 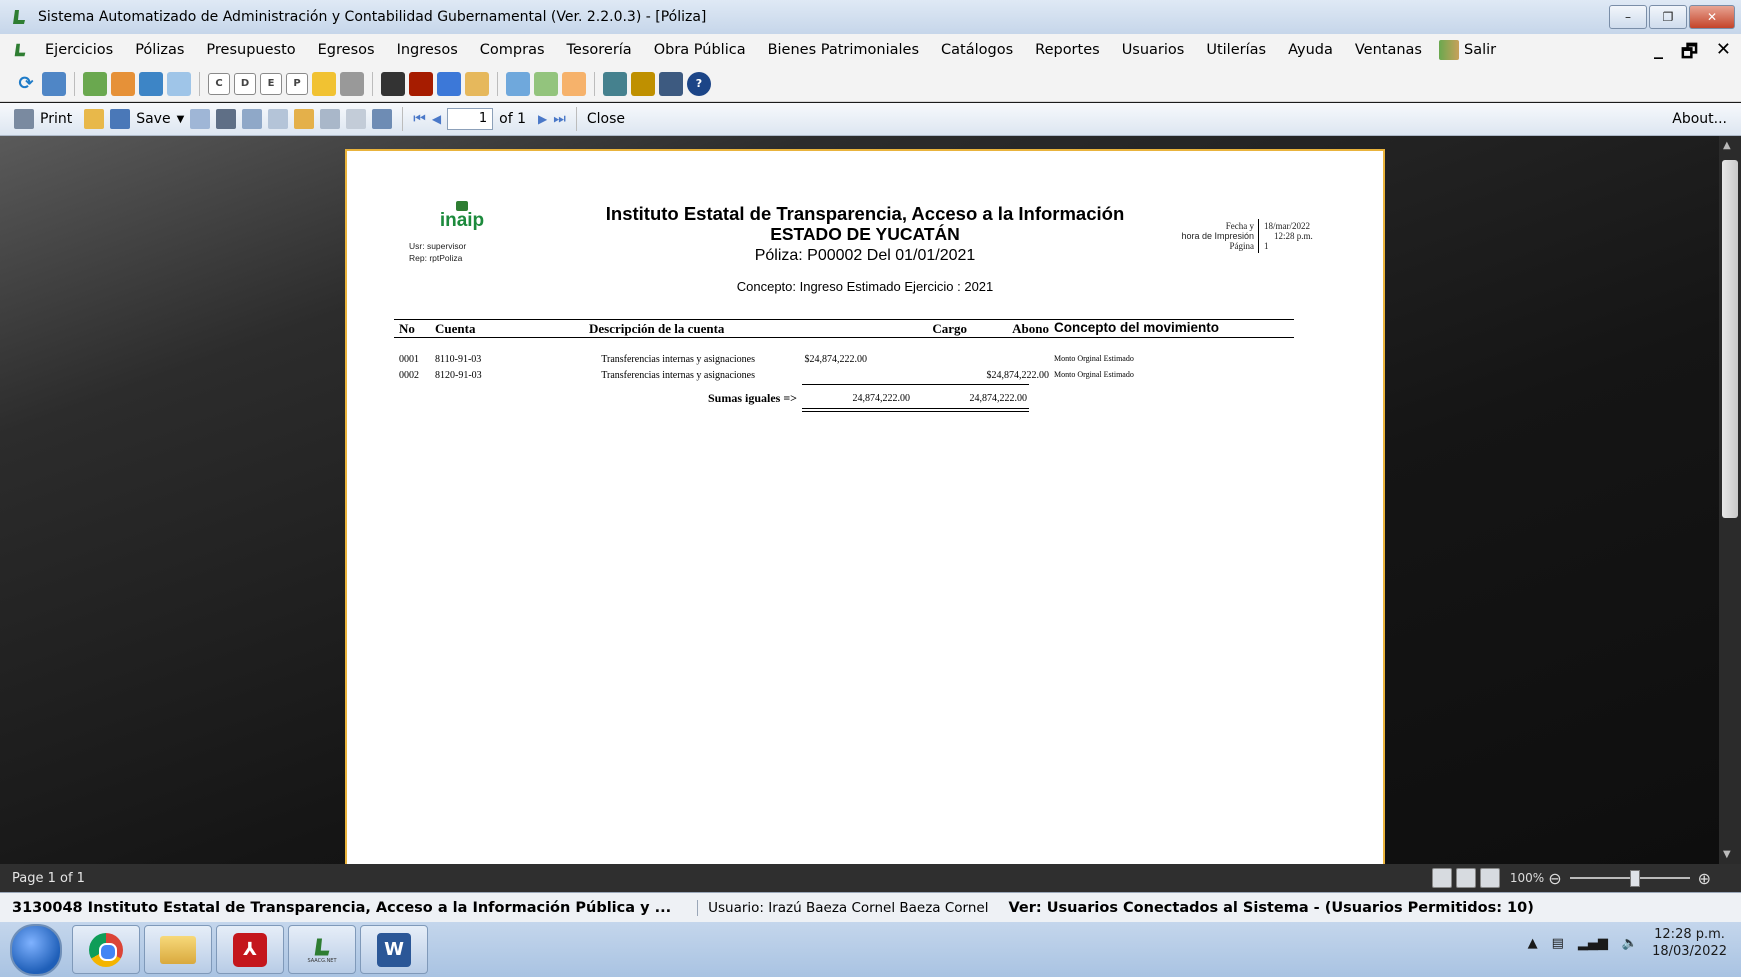 I want to click on menu-reportes: Reportes, so click(x=1067, y=50).